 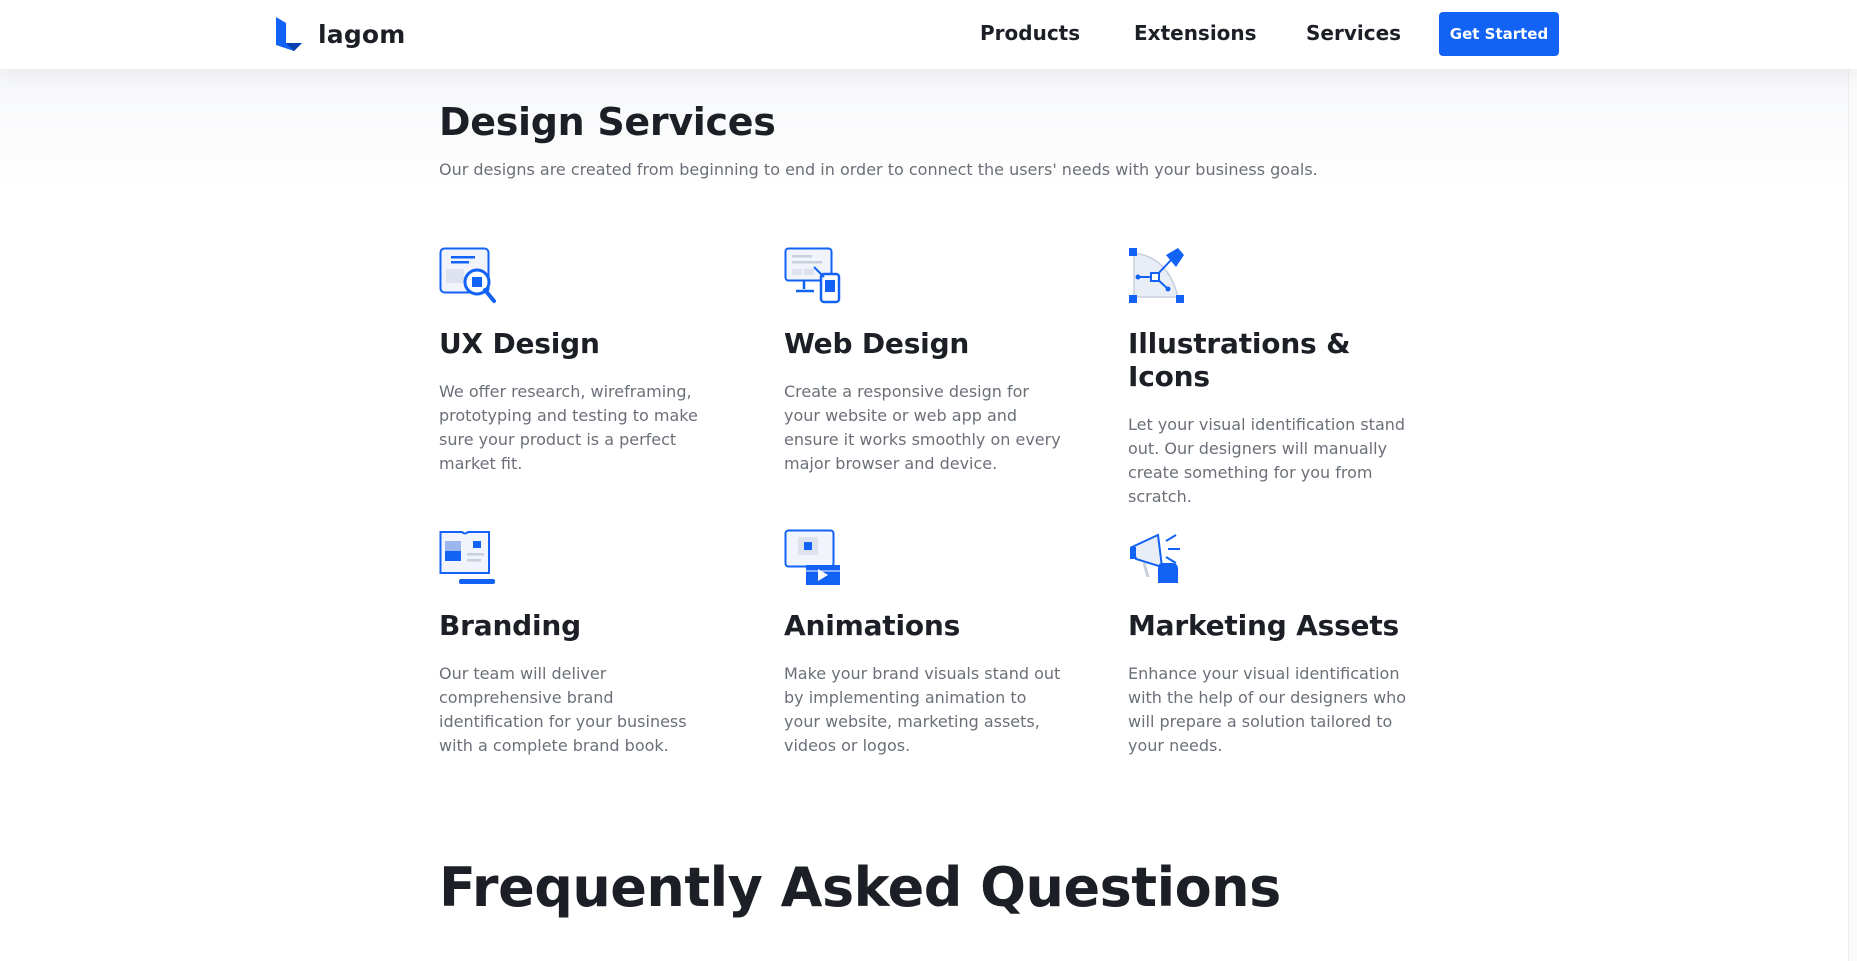 I want to click on service-title: Marketing Assets, so click(x=1263, y=625).